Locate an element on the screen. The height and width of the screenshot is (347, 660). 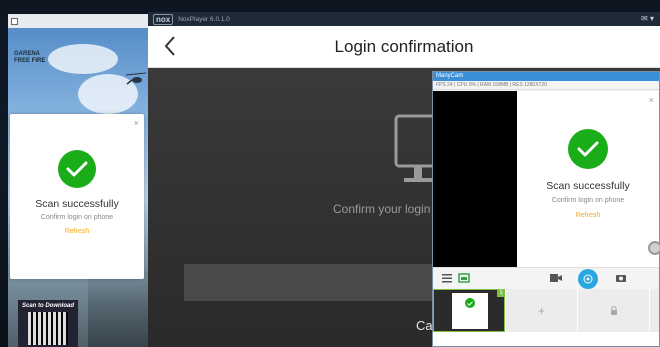
page-title: Login confirmation is located at coordinates (404, 46).